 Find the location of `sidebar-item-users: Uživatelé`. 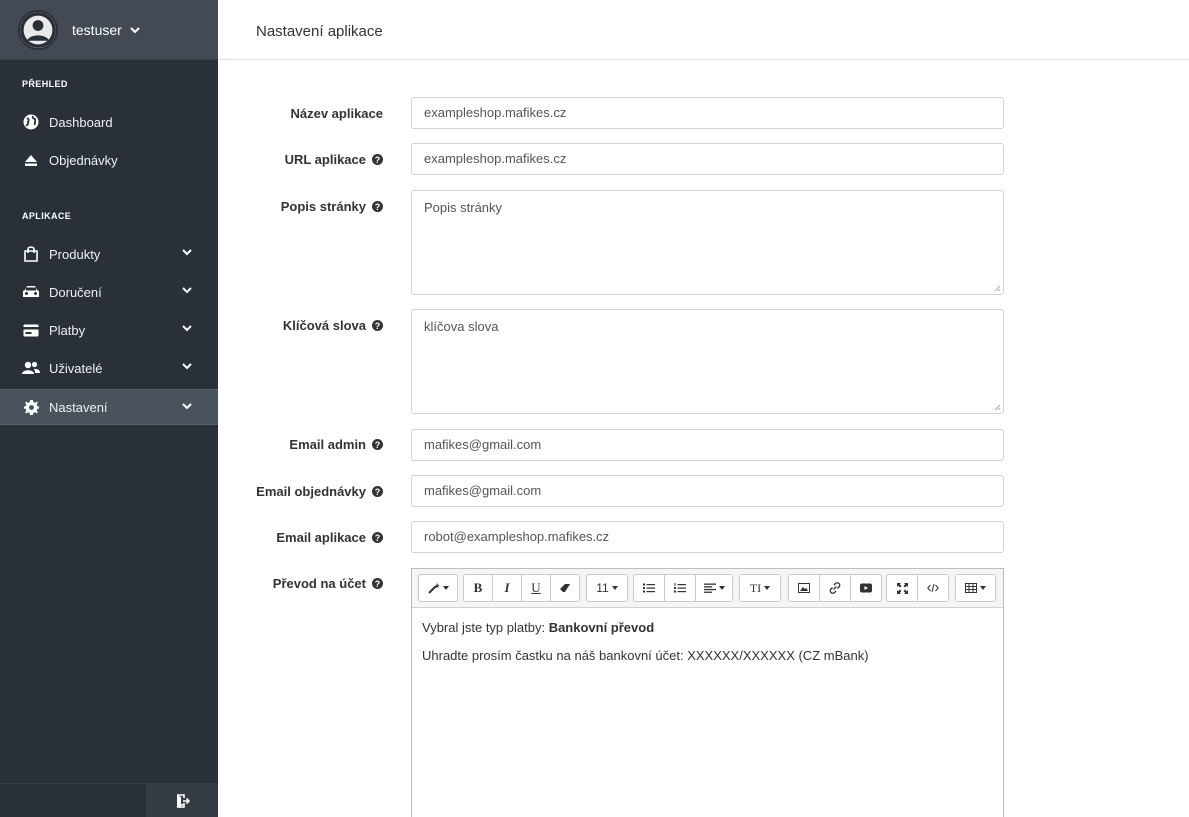

sidebar-item-users: Uživatelé is located at coordinates (109, 368).